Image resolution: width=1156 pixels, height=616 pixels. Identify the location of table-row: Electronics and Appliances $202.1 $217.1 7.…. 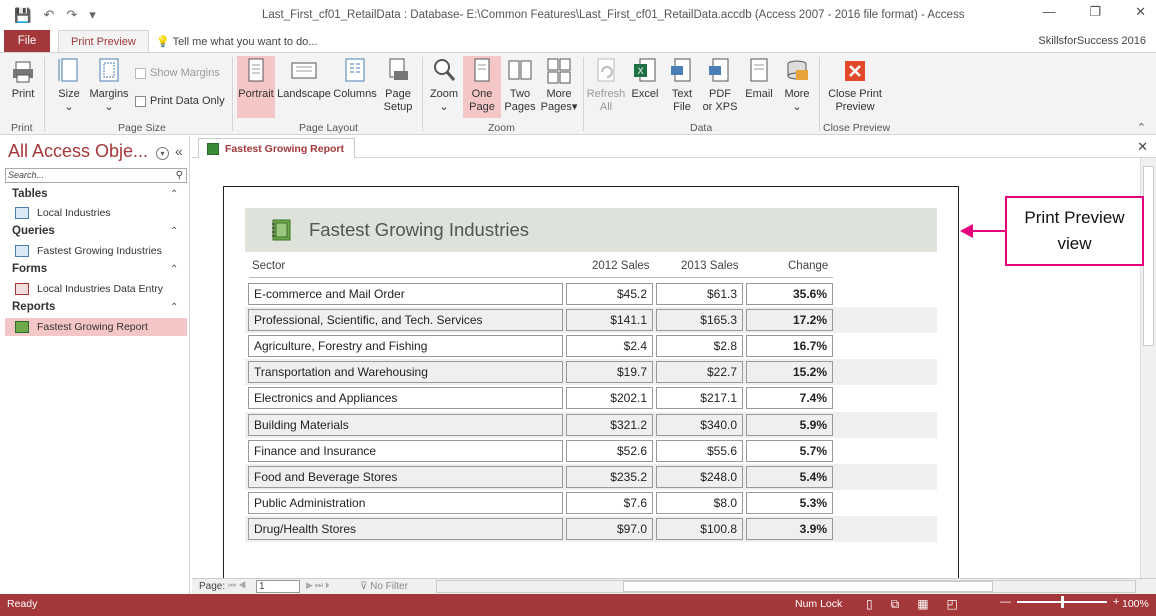
(591, 398).